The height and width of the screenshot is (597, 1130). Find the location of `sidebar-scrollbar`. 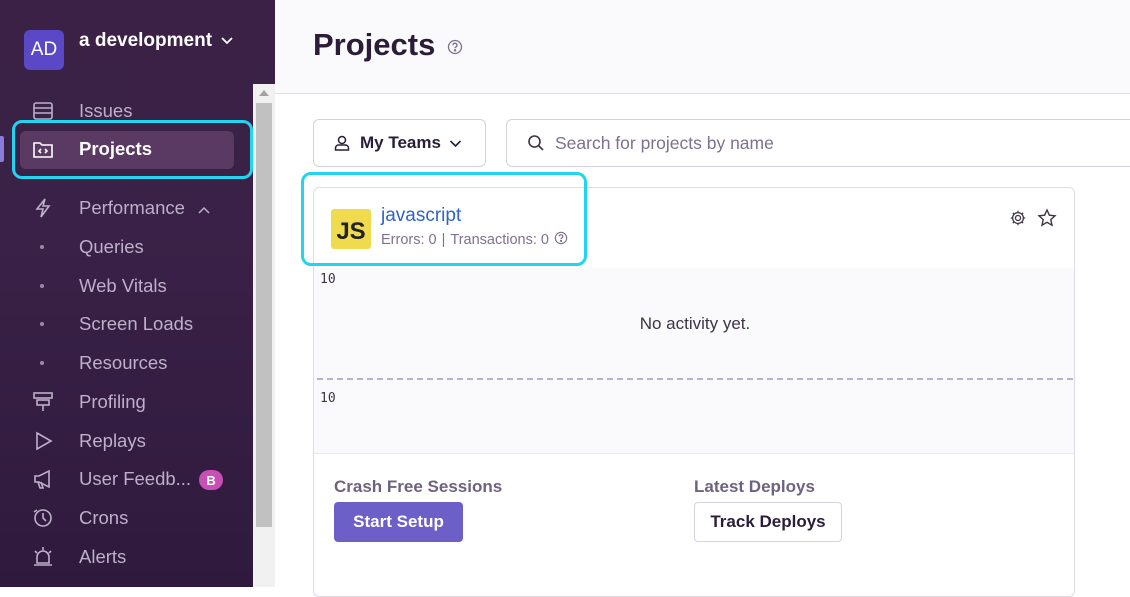

sidebar-scrollbar is located at coordinates (264, 335).